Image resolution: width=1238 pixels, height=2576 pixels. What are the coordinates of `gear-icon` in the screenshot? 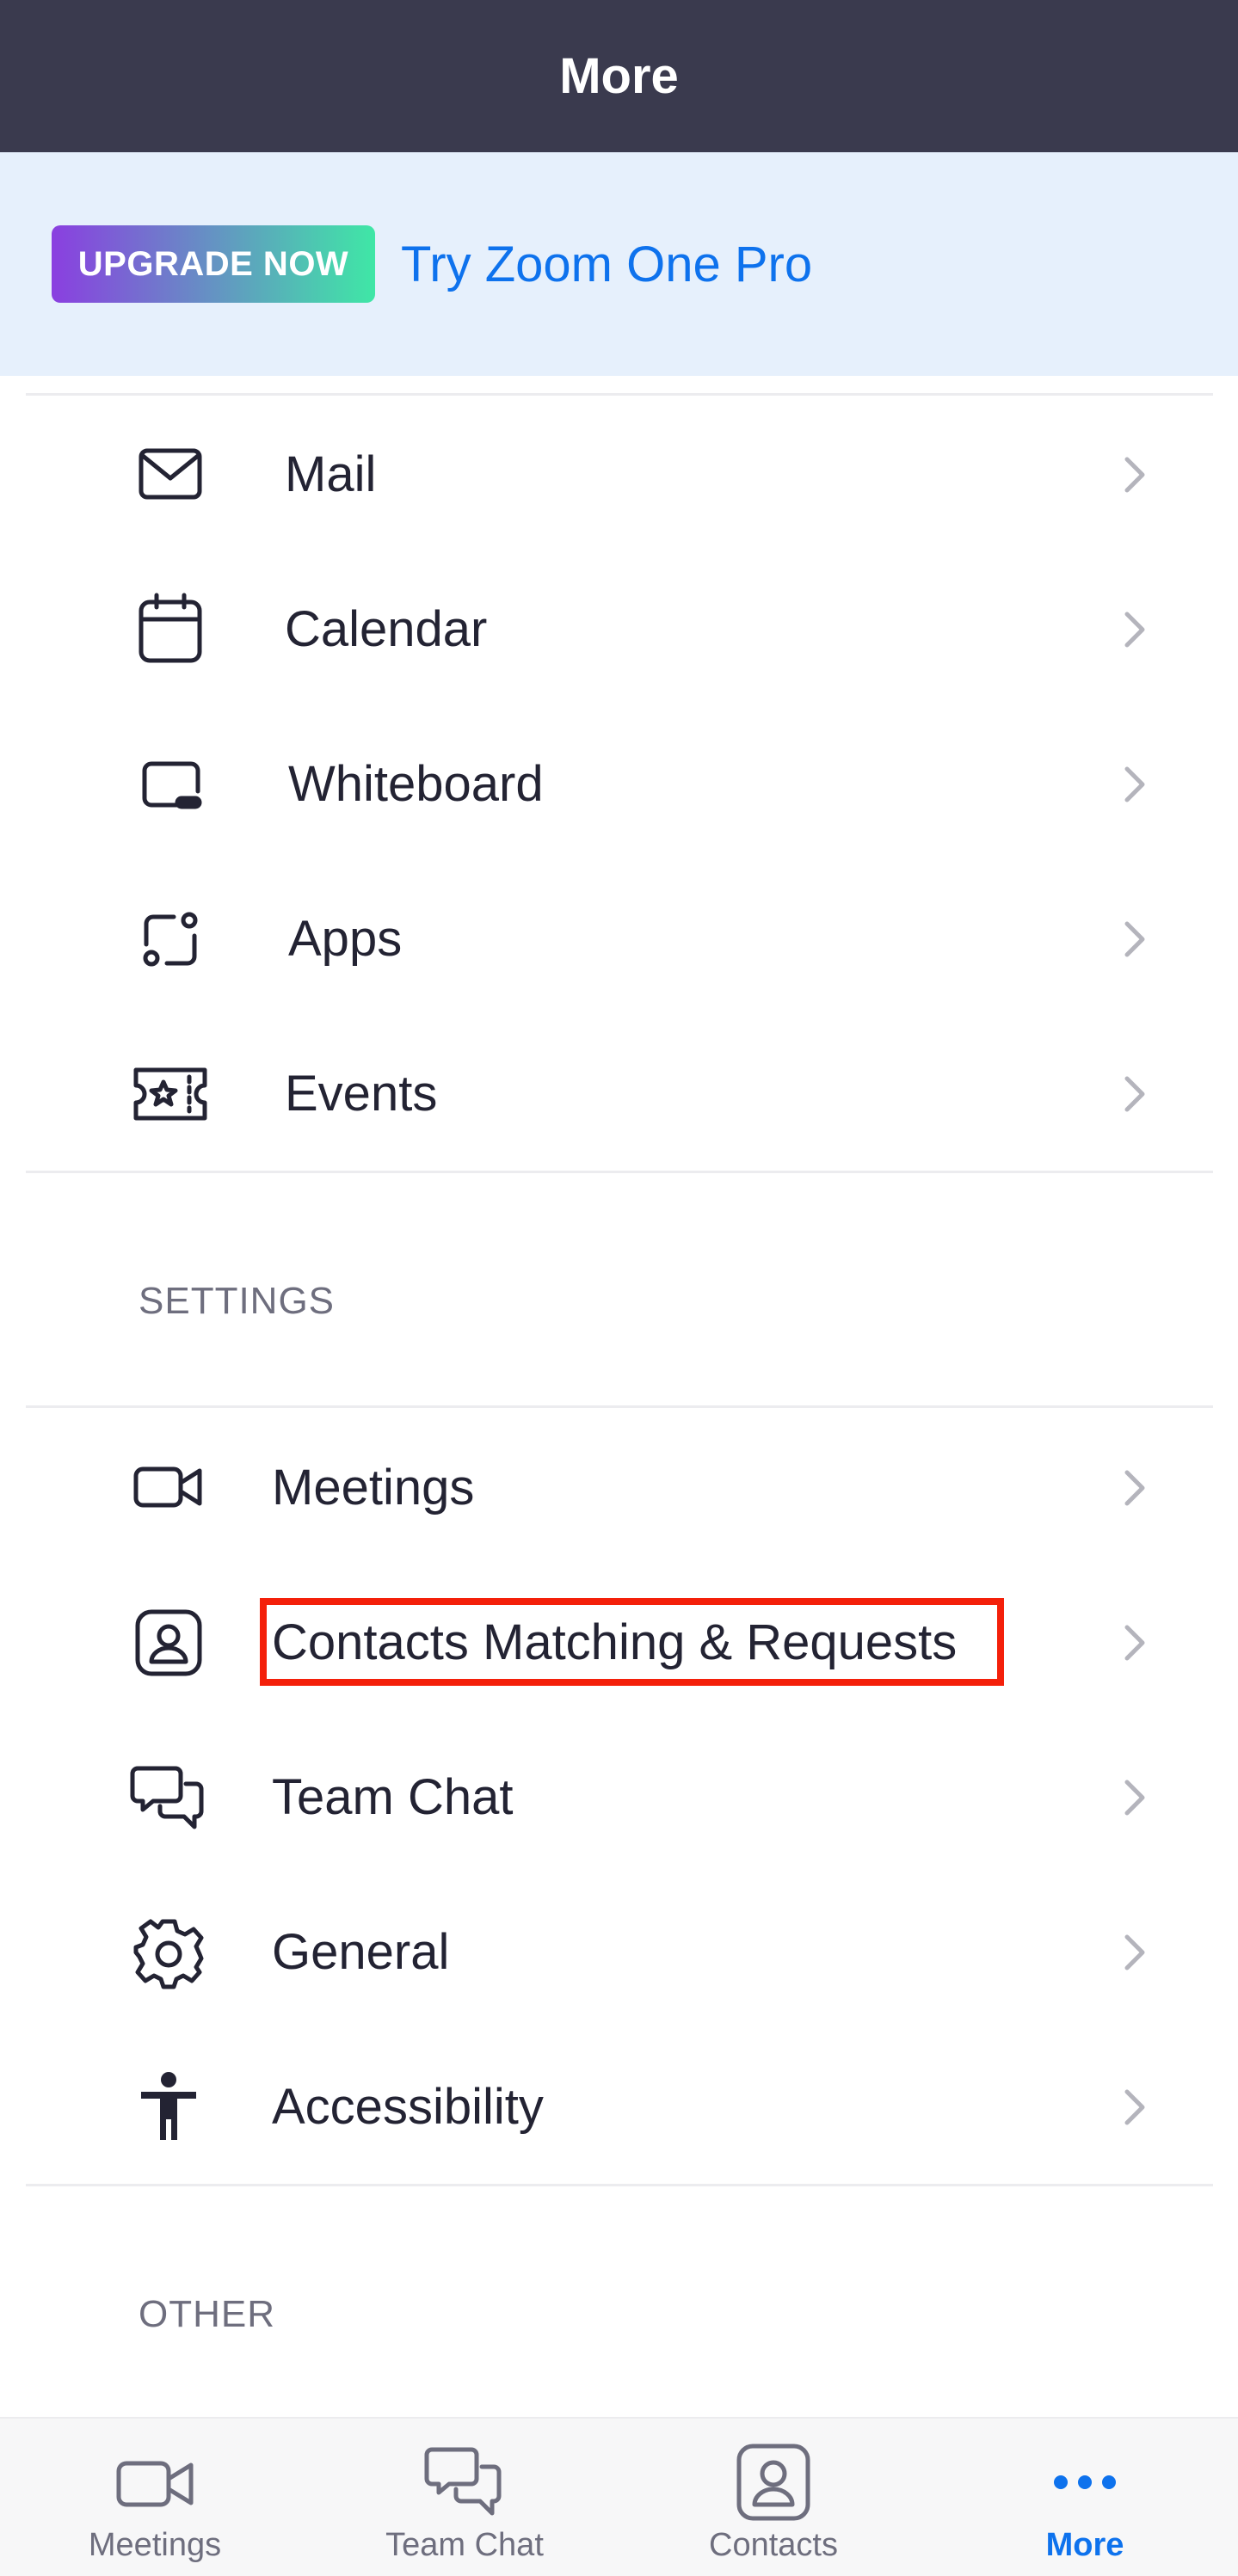 It's located at (168, 1952).